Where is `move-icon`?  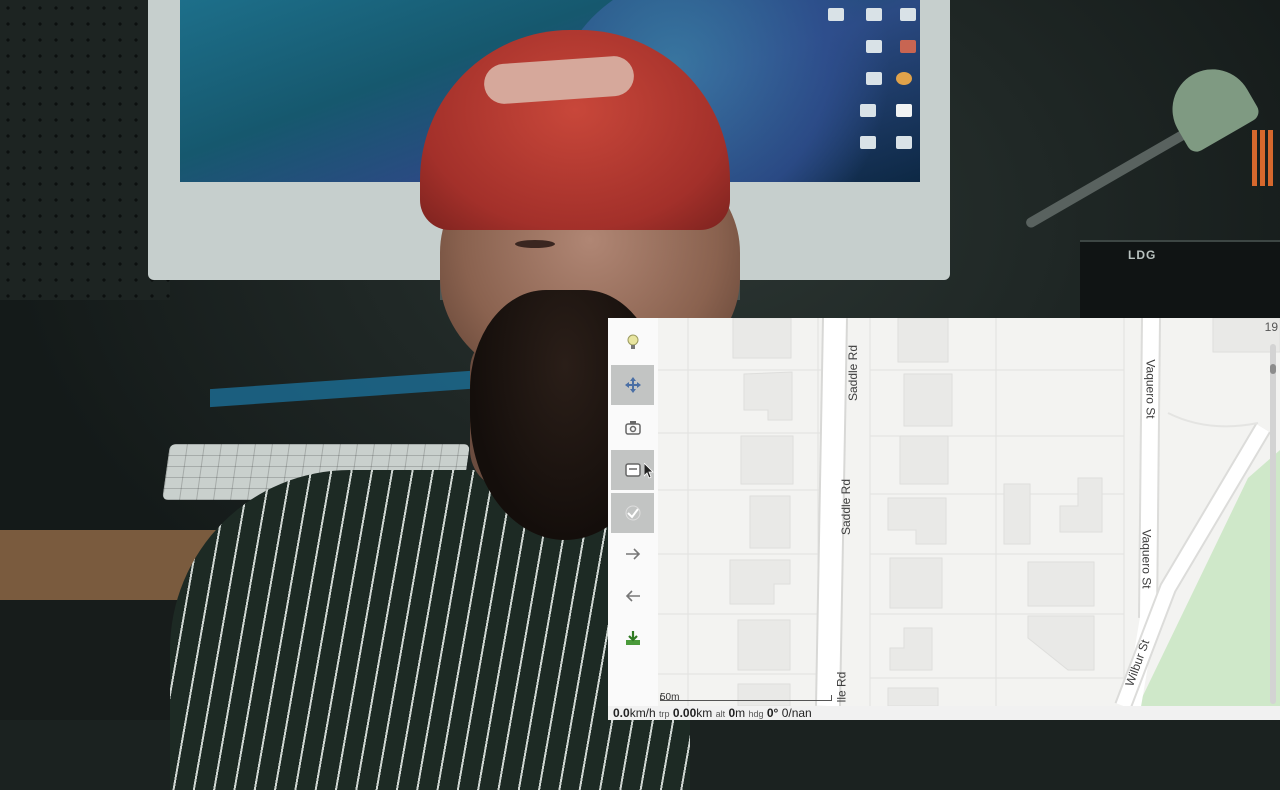
move-icon is located at coordinates (632, 385).